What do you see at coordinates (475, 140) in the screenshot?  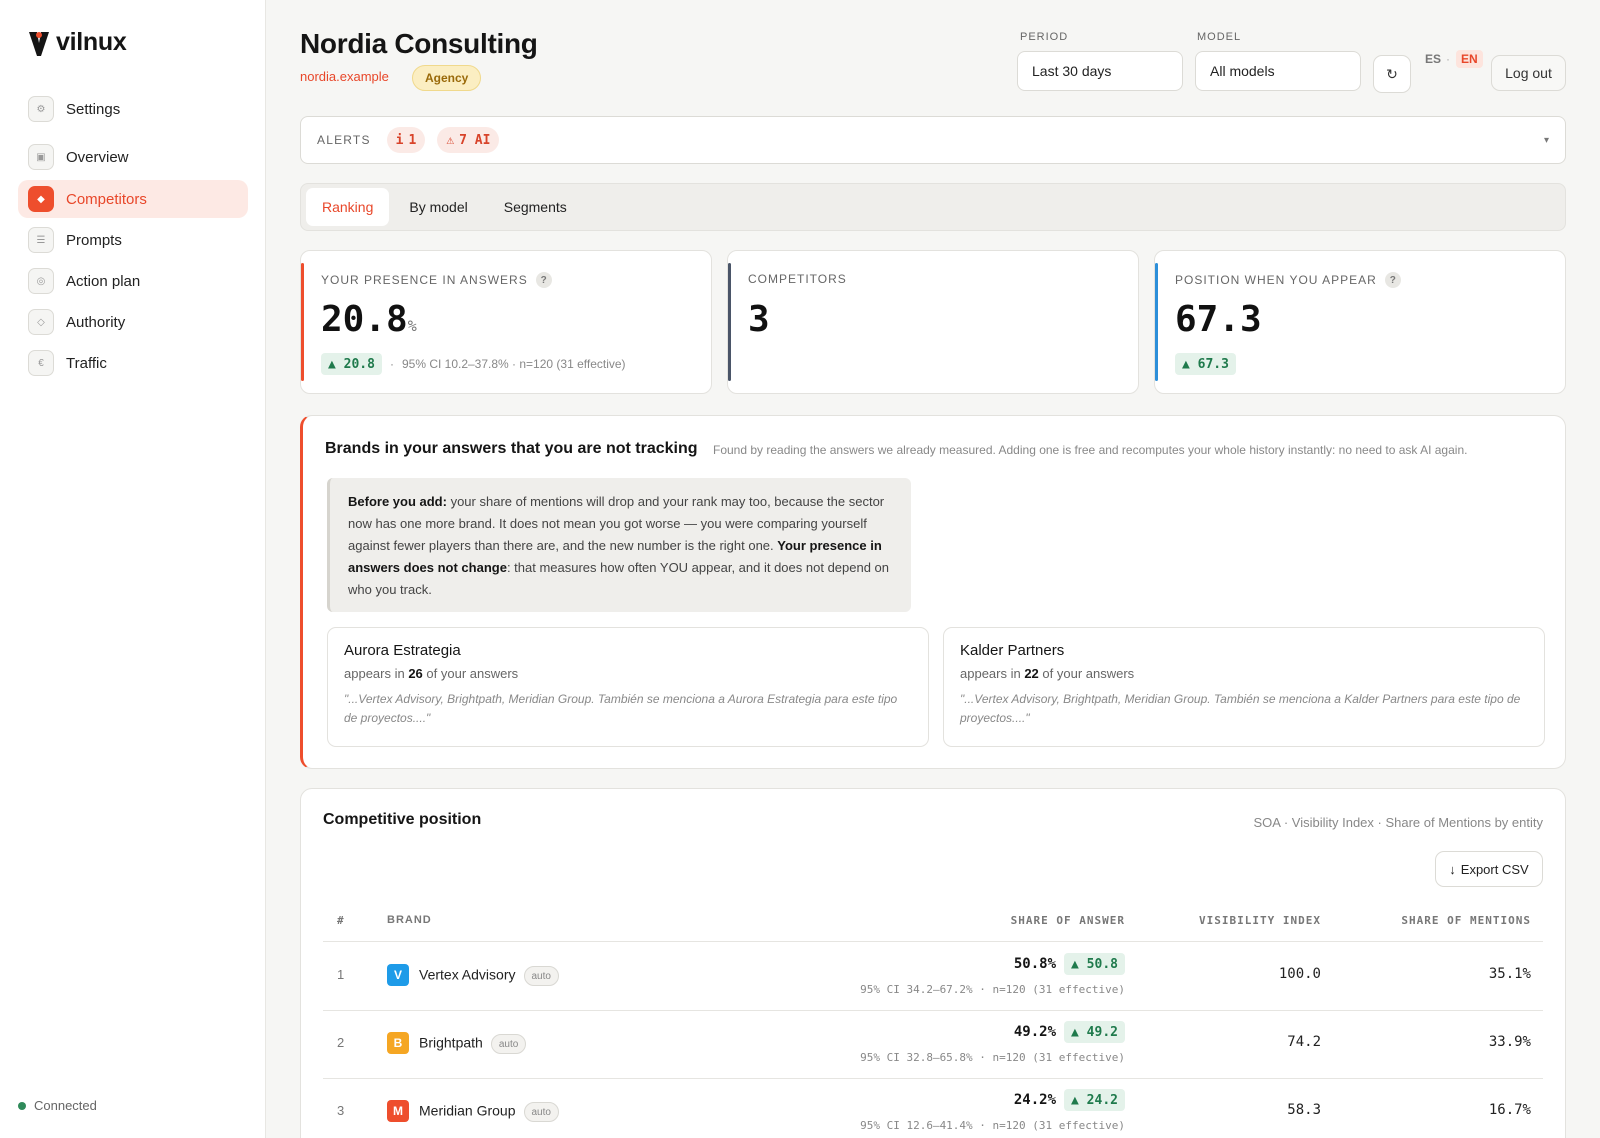 I see `alert-warning-count: 7 AI` at bounding box center [475, 140].